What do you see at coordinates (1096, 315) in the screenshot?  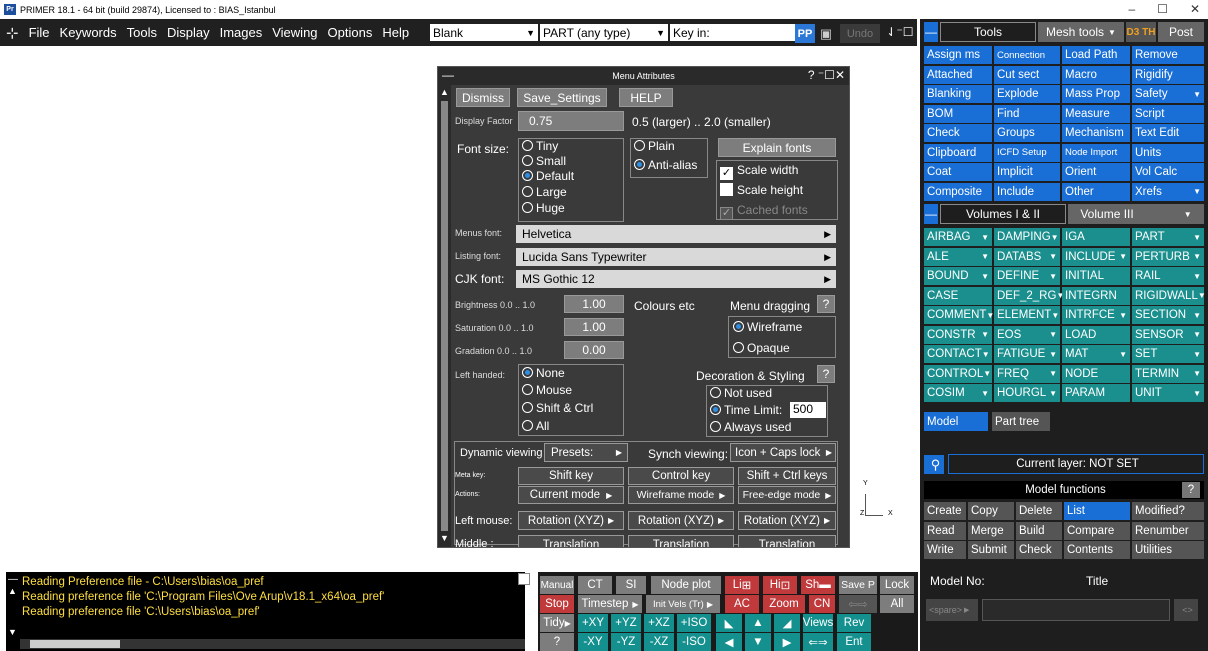 I see `keyword-button-intrfce: INTRFCE ▼` at bounding box center [1096, 315].